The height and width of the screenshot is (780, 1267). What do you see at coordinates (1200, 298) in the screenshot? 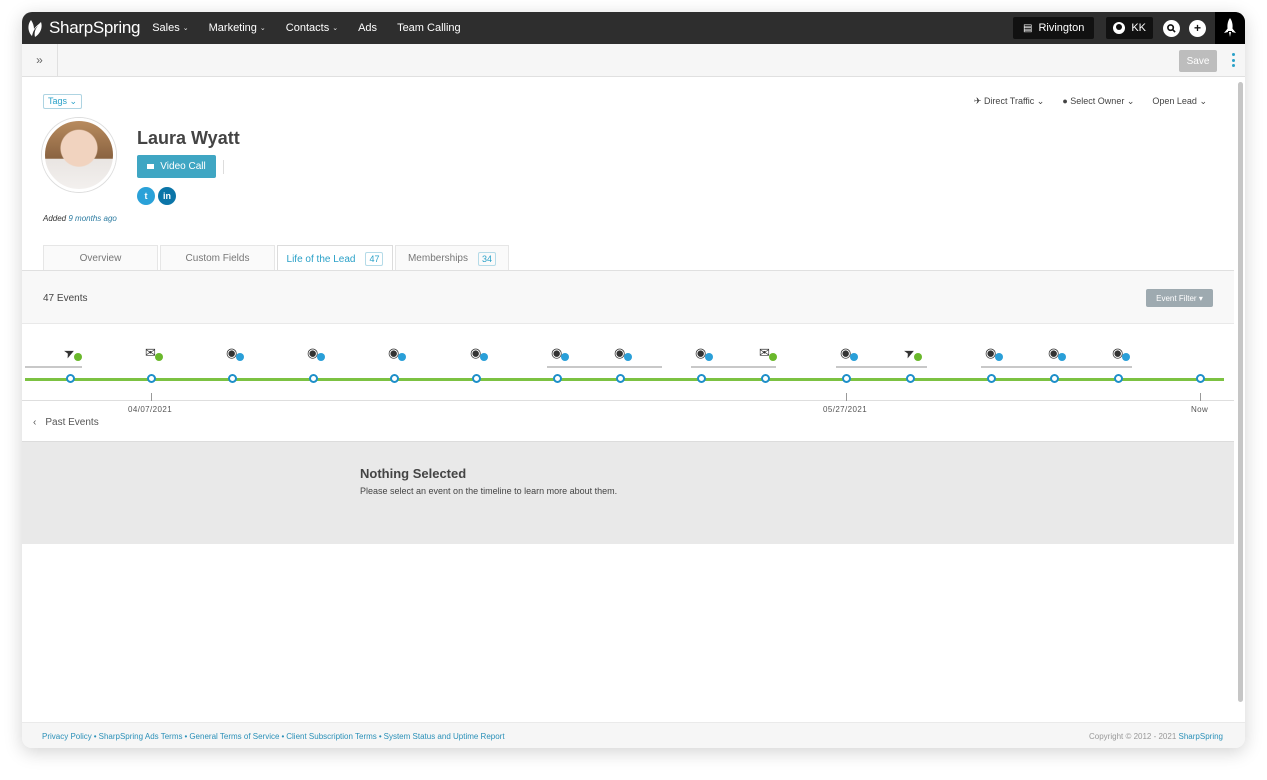
I see `caret-down-icon: ▾` at bounding box center [1200, 298].